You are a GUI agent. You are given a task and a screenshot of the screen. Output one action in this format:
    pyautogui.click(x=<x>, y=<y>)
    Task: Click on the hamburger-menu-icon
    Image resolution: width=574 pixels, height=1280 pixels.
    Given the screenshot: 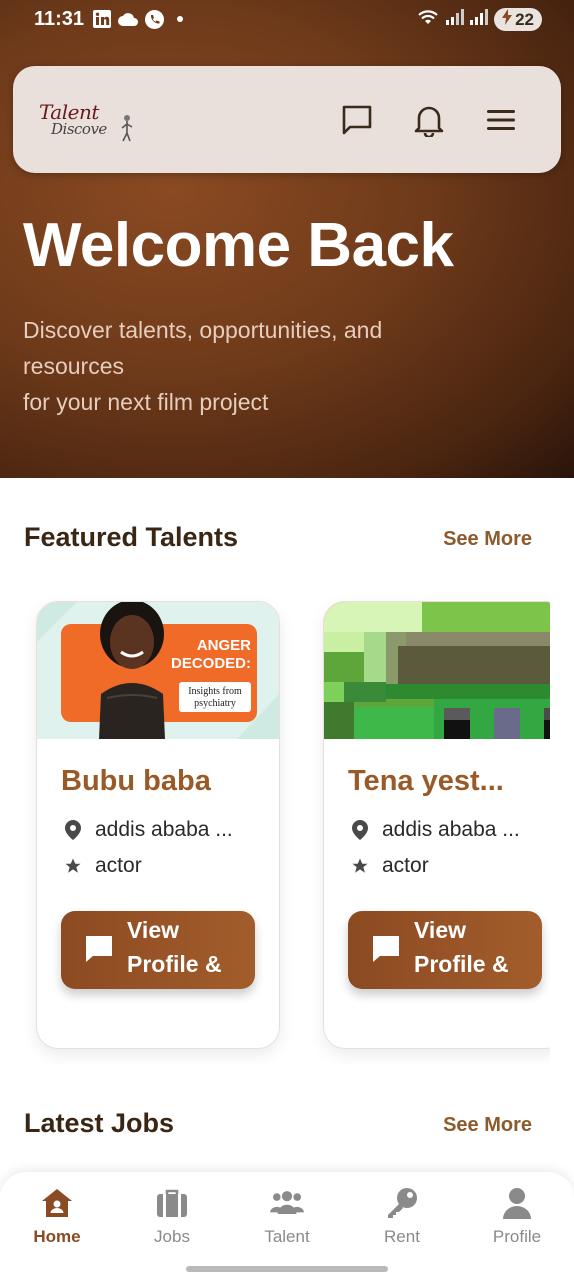 What is the action you would take?
    pyautogui.click(x=501, y=120)
    